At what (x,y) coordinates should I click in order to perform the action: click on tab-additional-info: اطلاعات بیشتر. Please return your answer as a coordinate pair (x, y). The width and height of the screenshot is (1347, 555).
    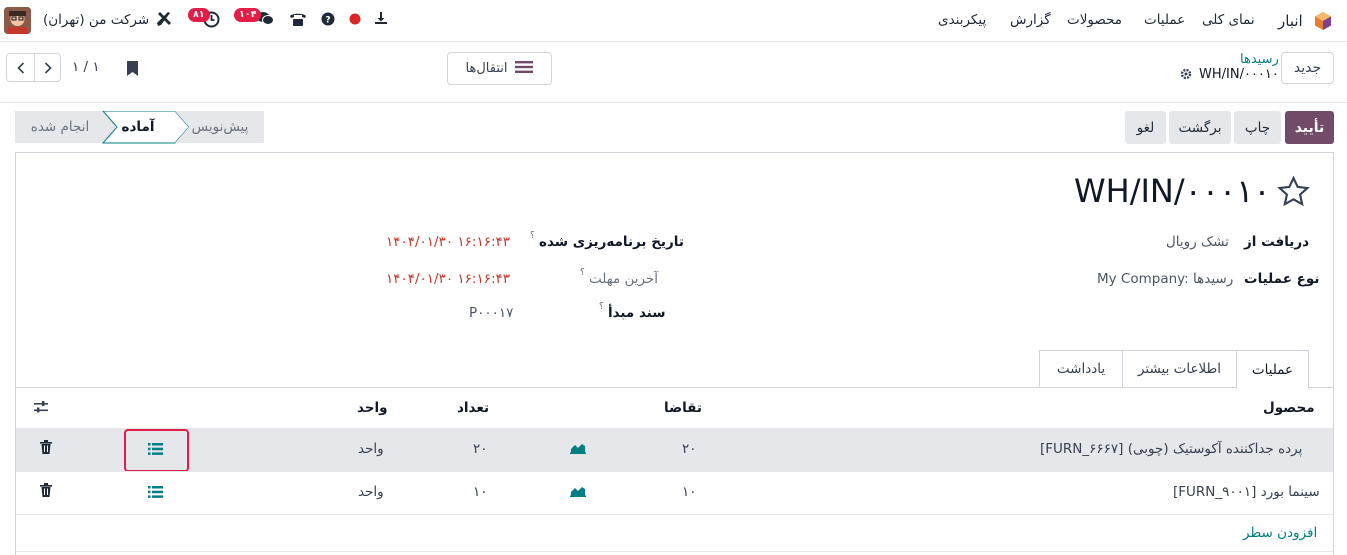
    Looking at the image, I should click on (1179, 368).